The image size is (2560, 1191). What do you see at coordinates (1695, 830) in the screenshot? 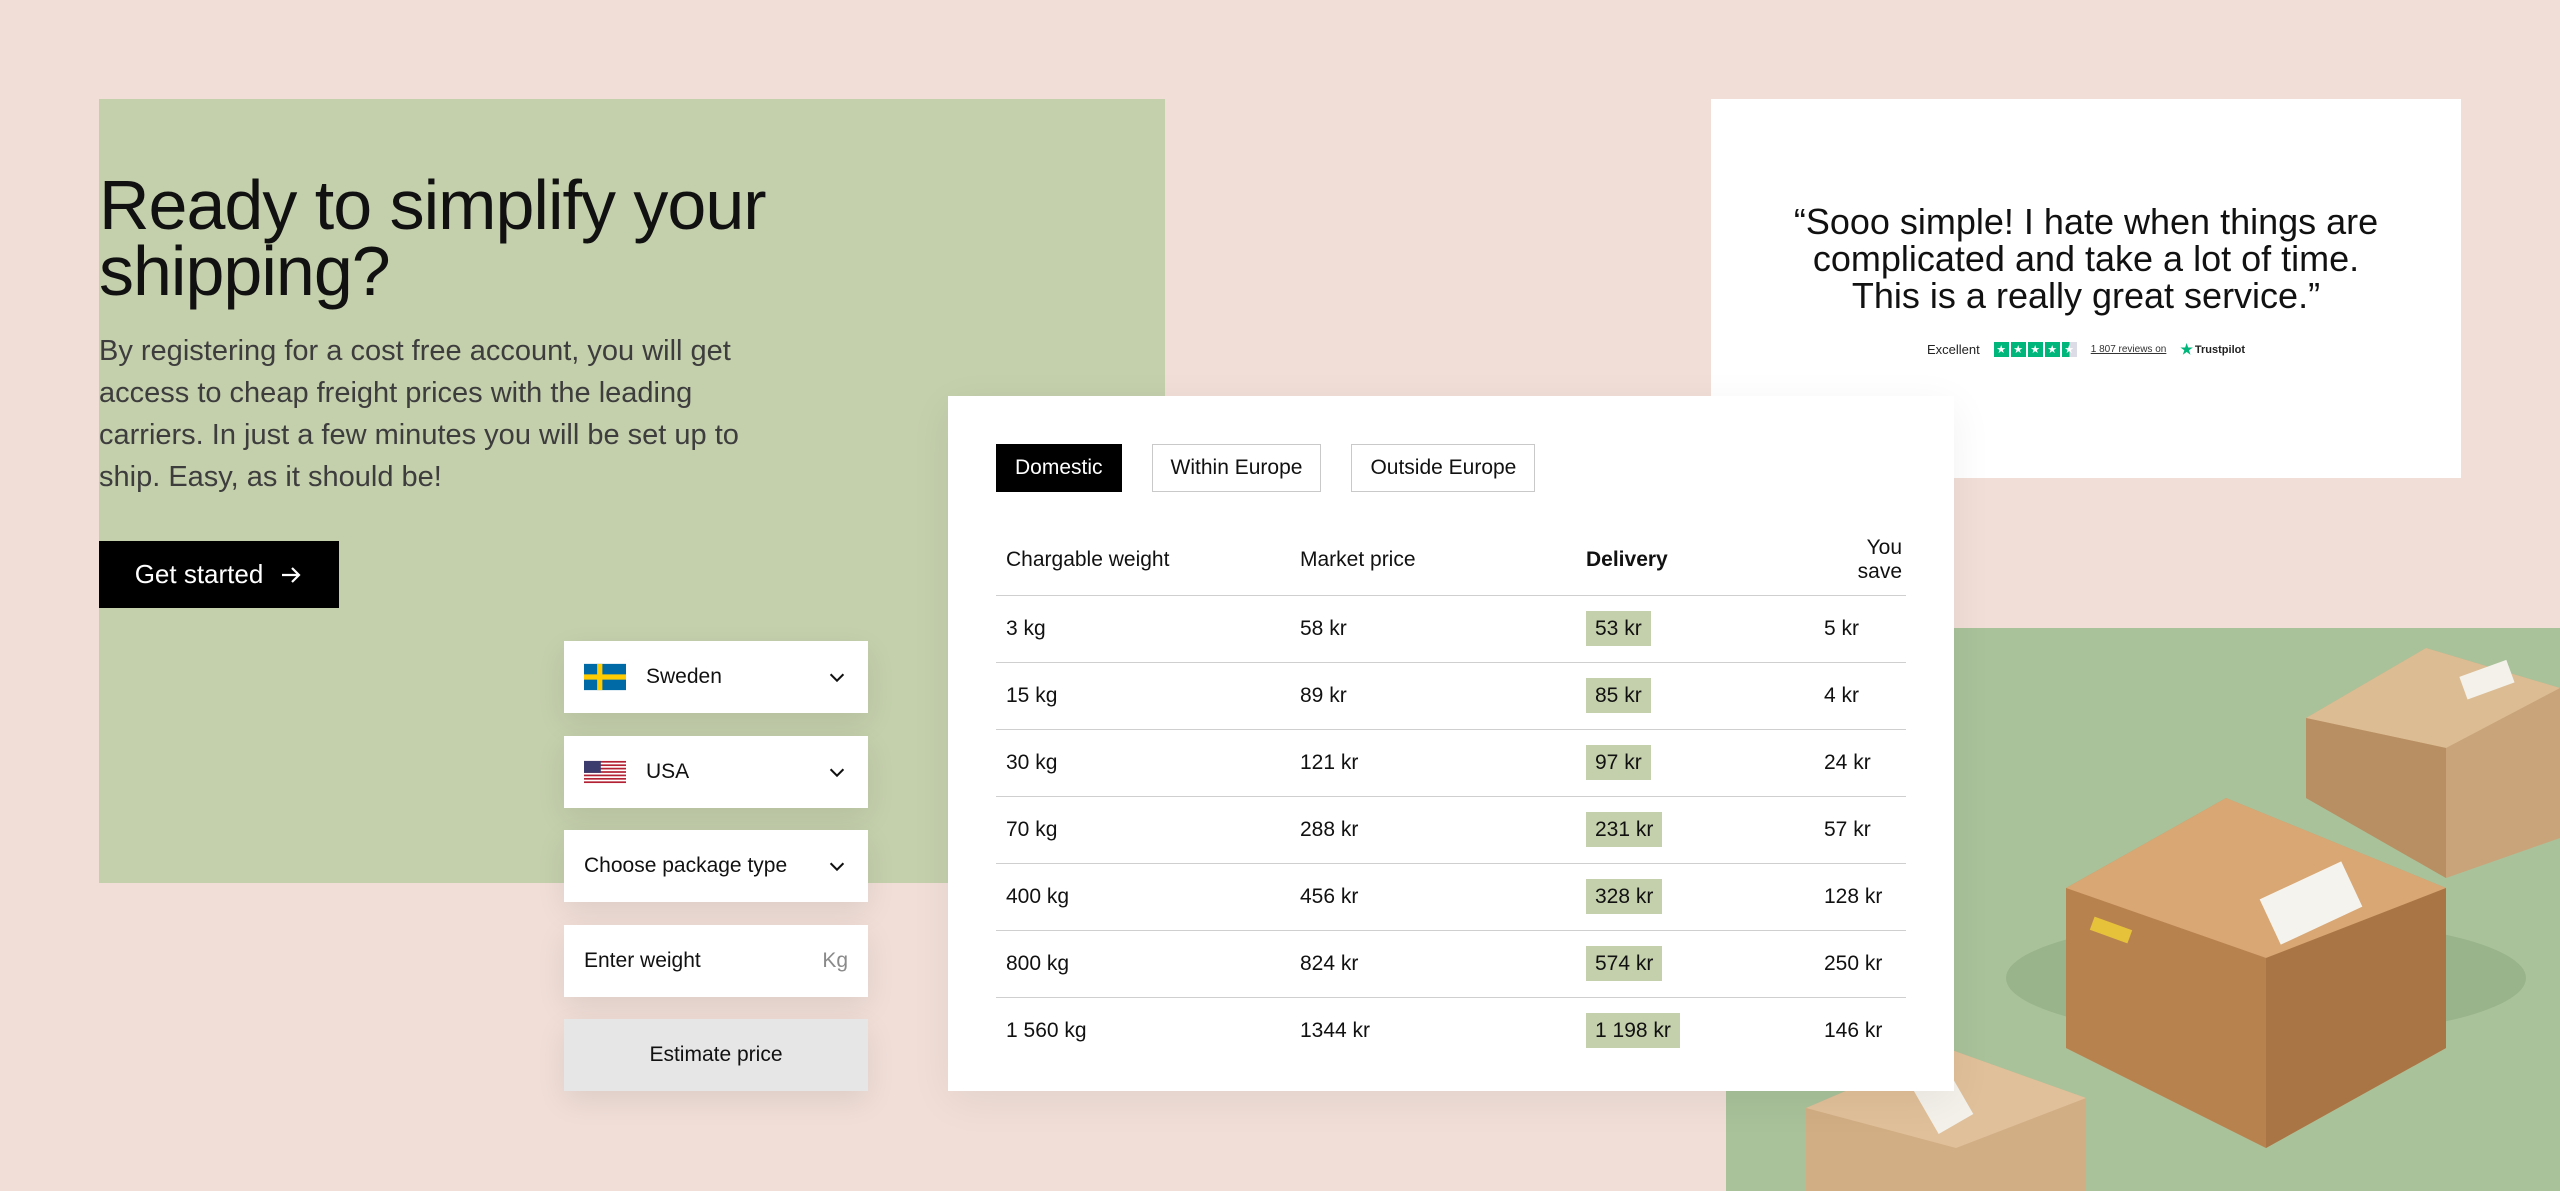
I see `delivery-price-cell: 231 kr` at bounding box center [1695, 830].